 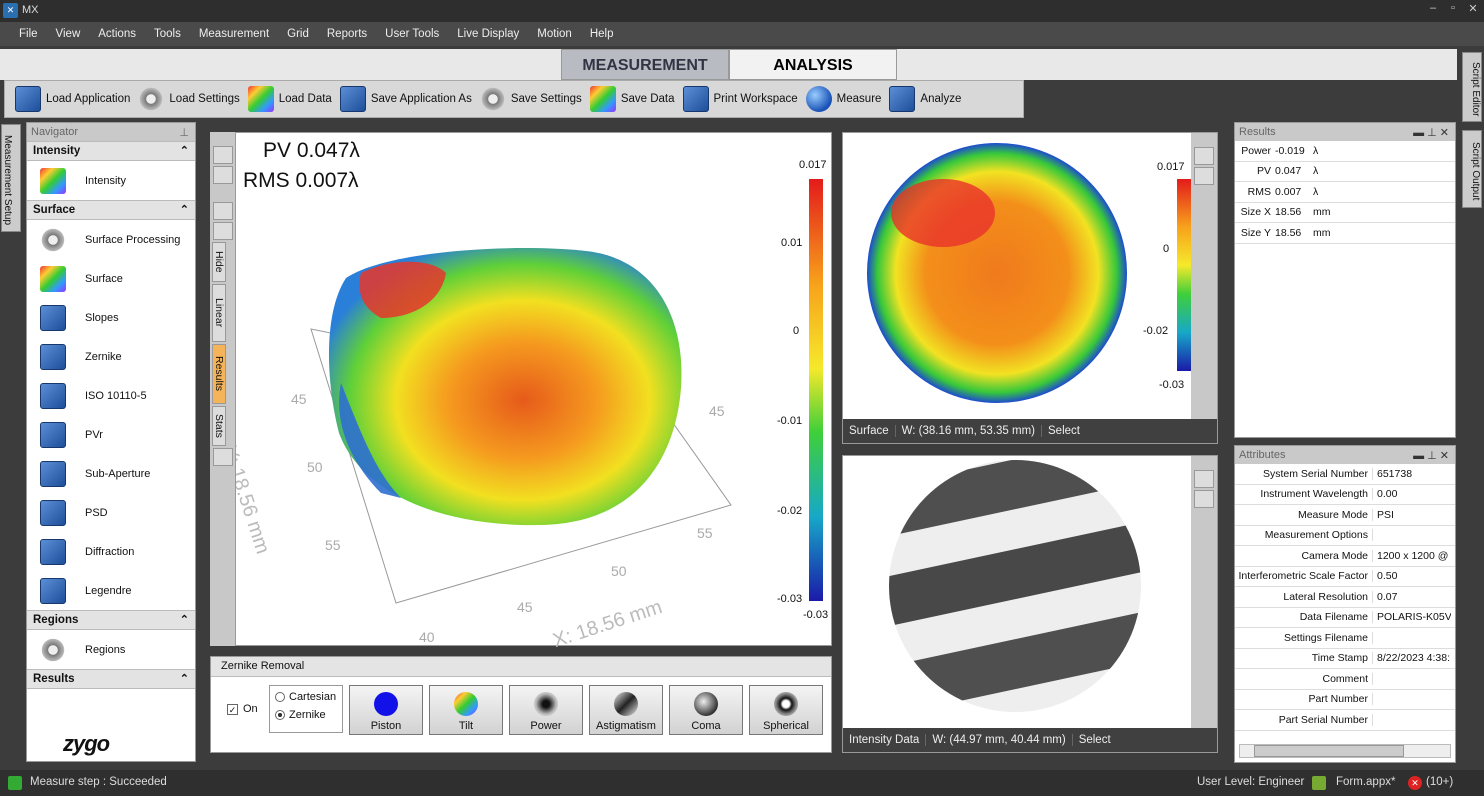 What do you see at coordinates (626, 710) in the screenshot?
I see `astigmatism-button: Astigmatism` at bounding box center [626, 710].